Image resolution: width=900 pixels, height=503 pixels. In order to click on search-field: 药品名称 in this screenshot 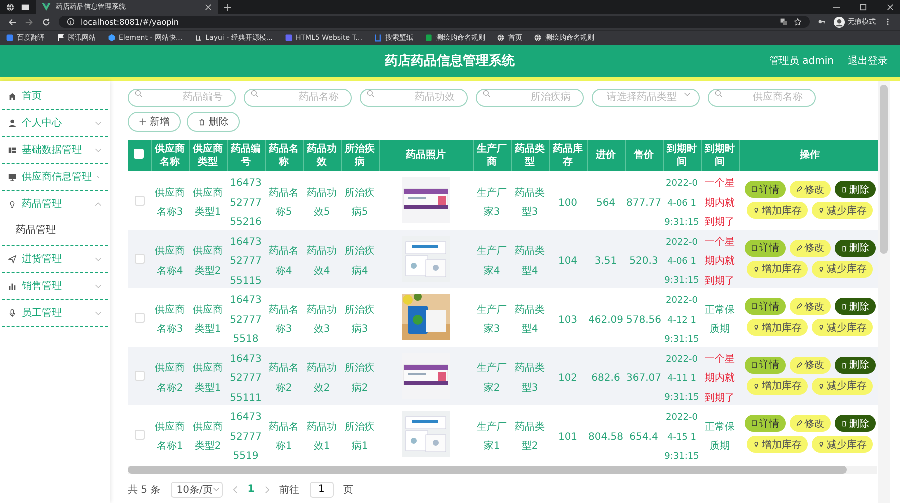, I will do `click(298, 97)`.